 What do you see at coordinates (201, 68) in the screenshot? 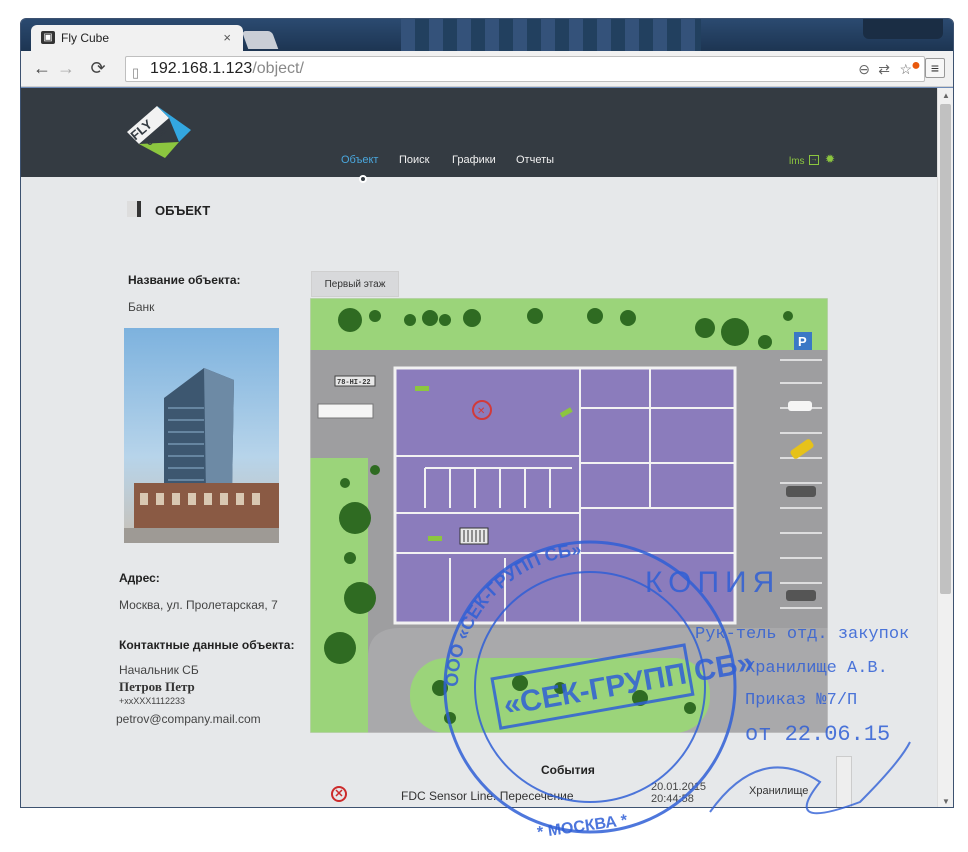
I see `url-host: 192.168.1.123` at bounding box center [201, 68].